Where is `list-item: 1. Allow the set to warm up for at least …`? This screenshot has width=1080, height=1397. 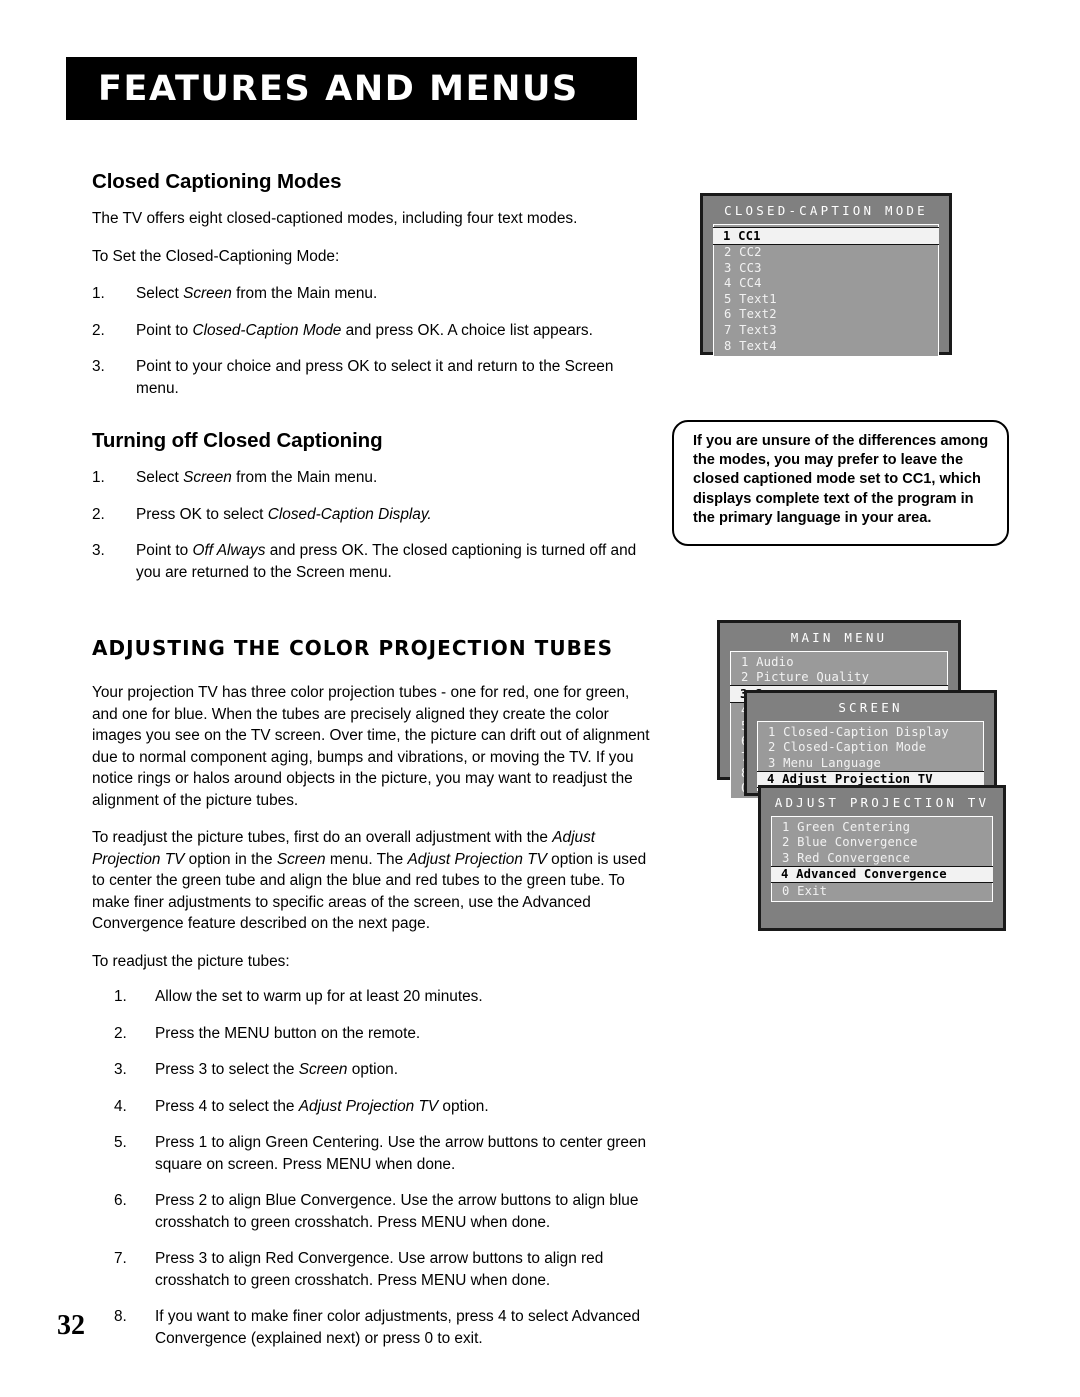
list-item: 1. Allow the set to warm up for at least … is located at coordinates (374, 997).